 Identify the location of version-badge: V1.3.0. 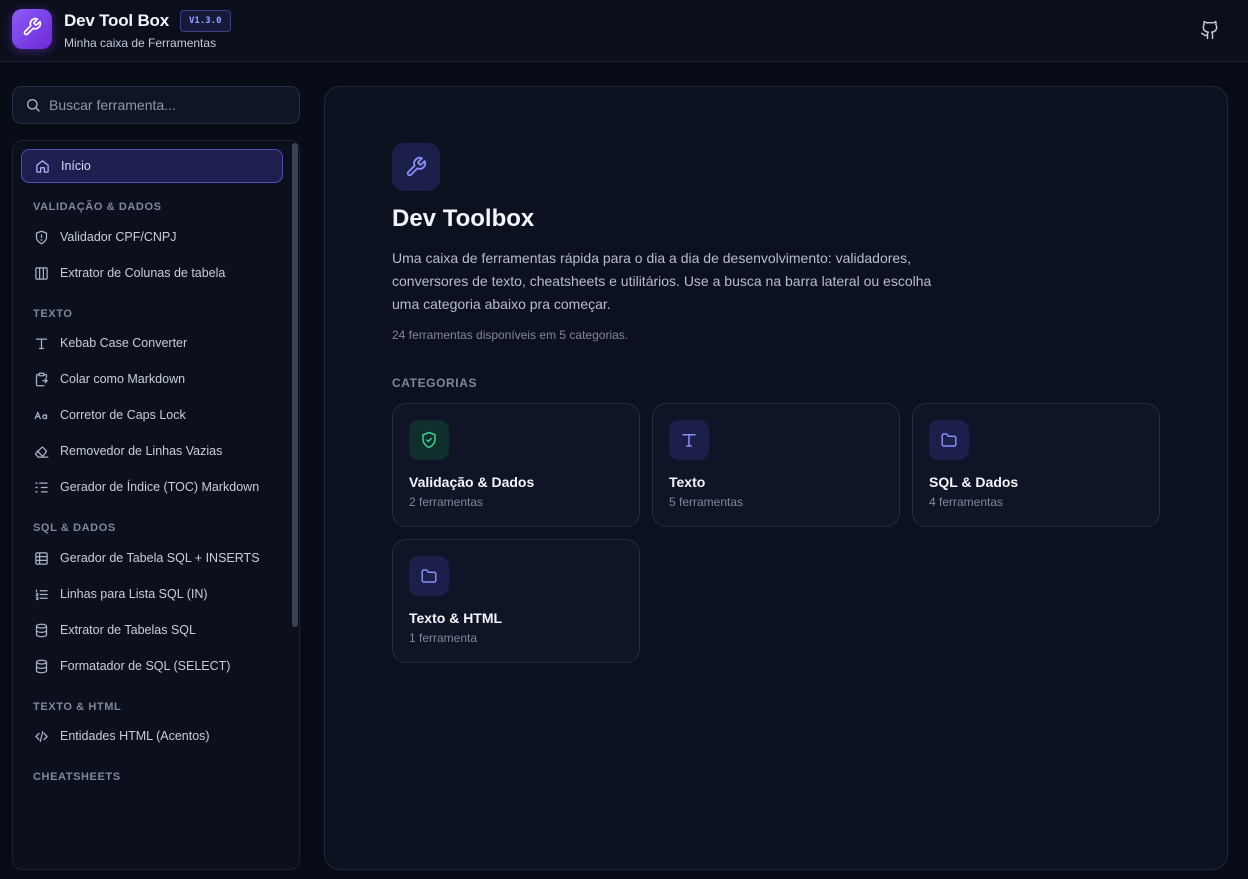
(205, 21).